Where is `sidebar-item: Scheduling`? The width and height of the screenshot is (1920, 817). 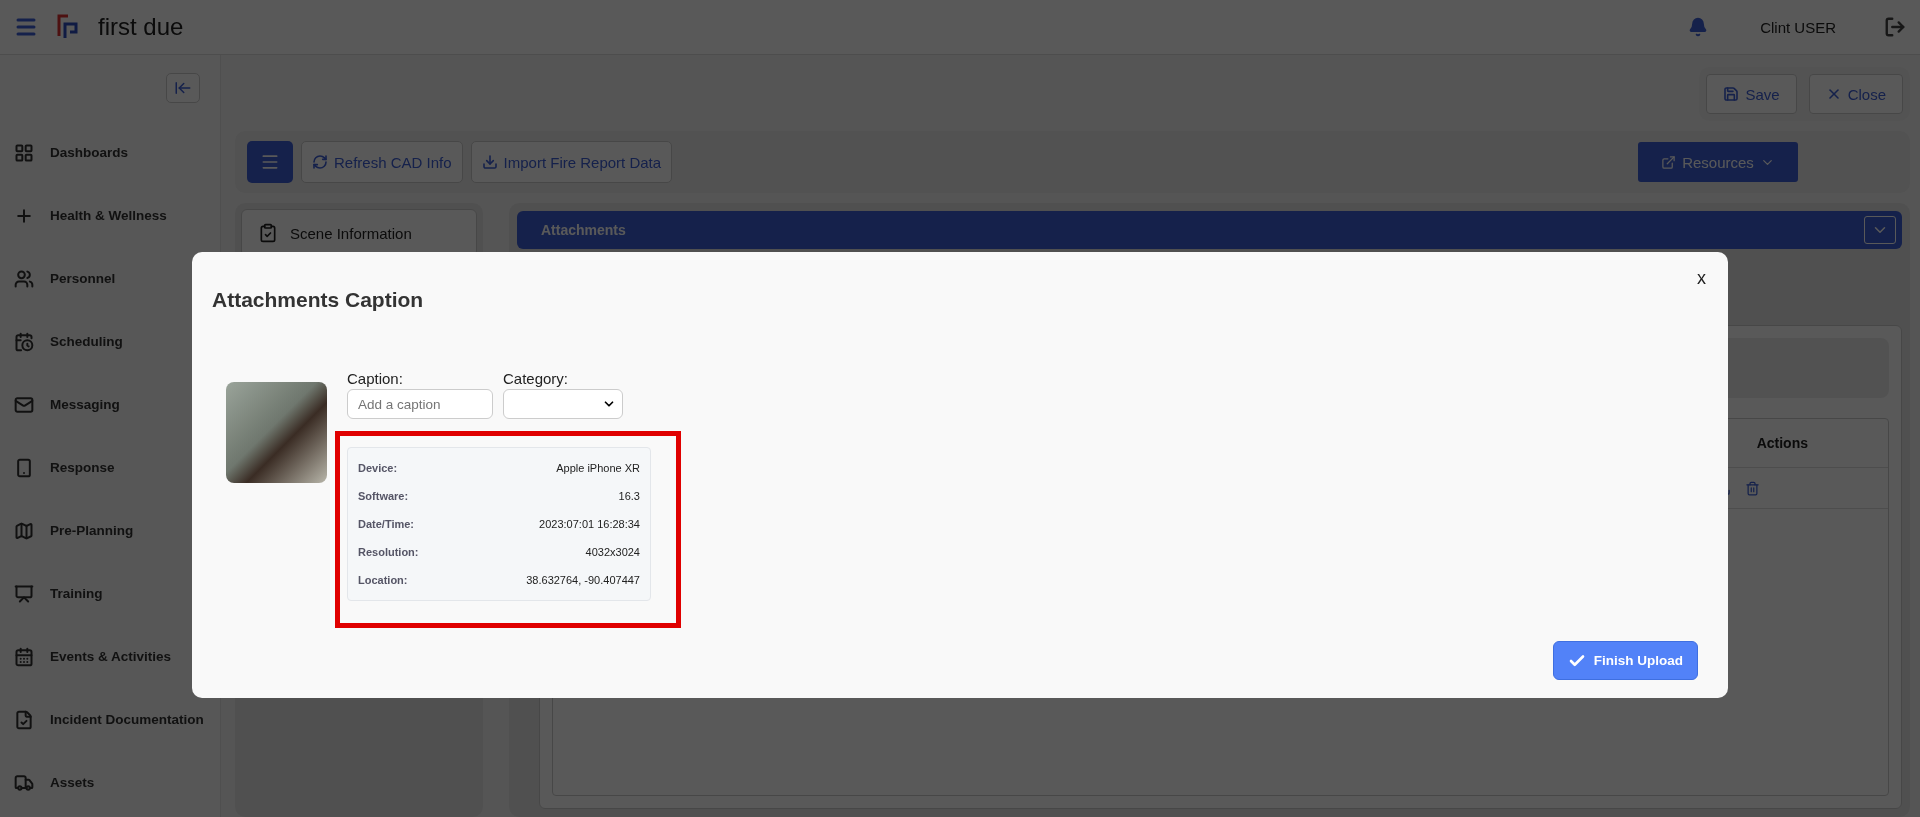
sidebar-item: Scheduling is located at coordinates (86, 341).